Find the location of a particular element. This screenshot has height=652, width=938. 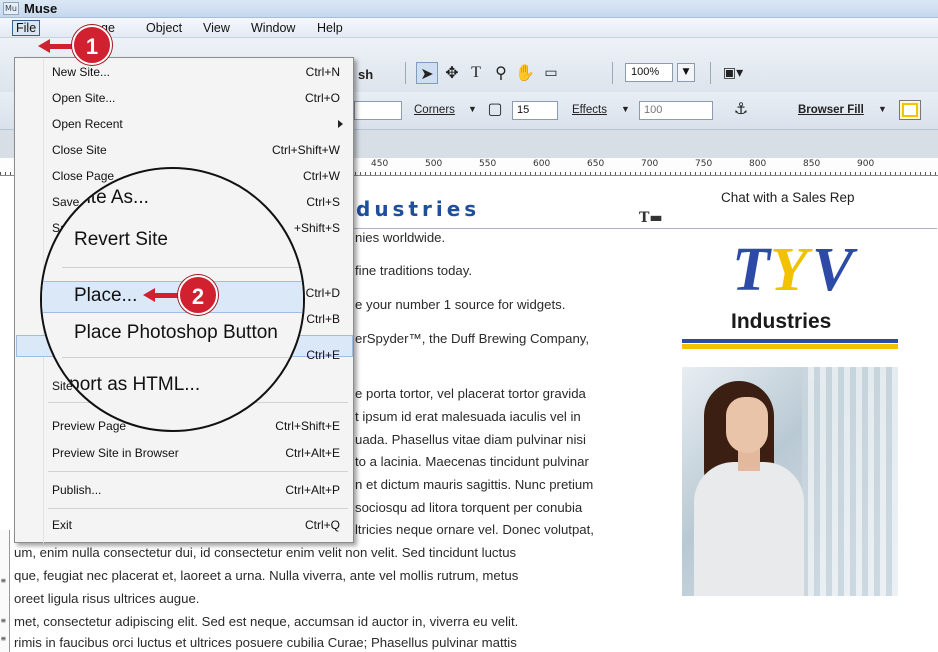

chat-link: Chat with a Sales Rep is located at coordinates (788, 197).